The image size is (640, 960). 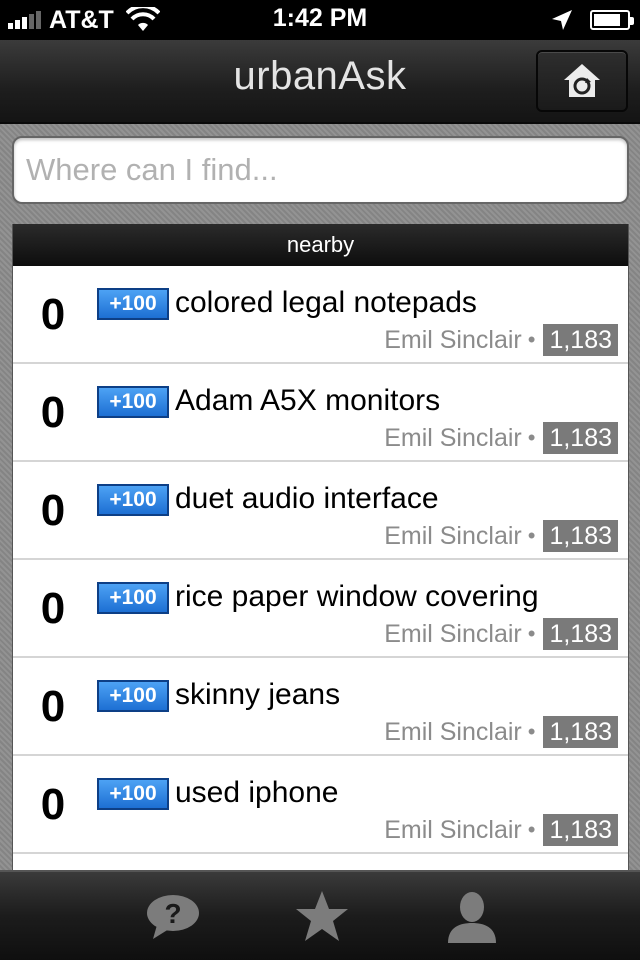 What do you see at coordinates (308, 400) in the screenshot?
I see `item-title: Adam A5X monitors` at bounding box center [308, 400].